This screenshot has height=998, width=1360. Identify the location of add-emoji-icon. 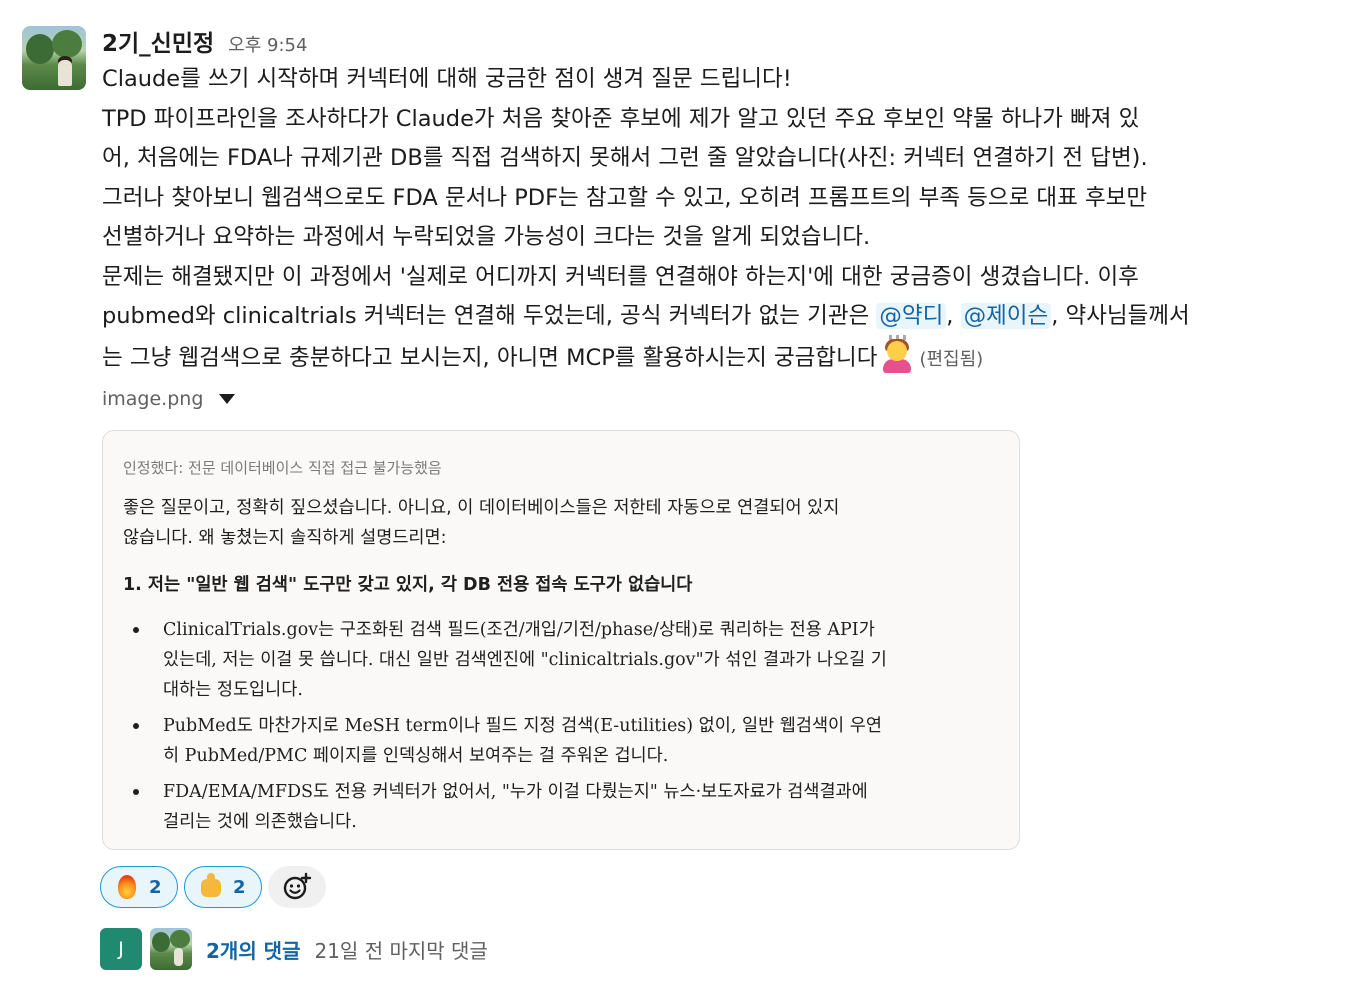
(297, 886).